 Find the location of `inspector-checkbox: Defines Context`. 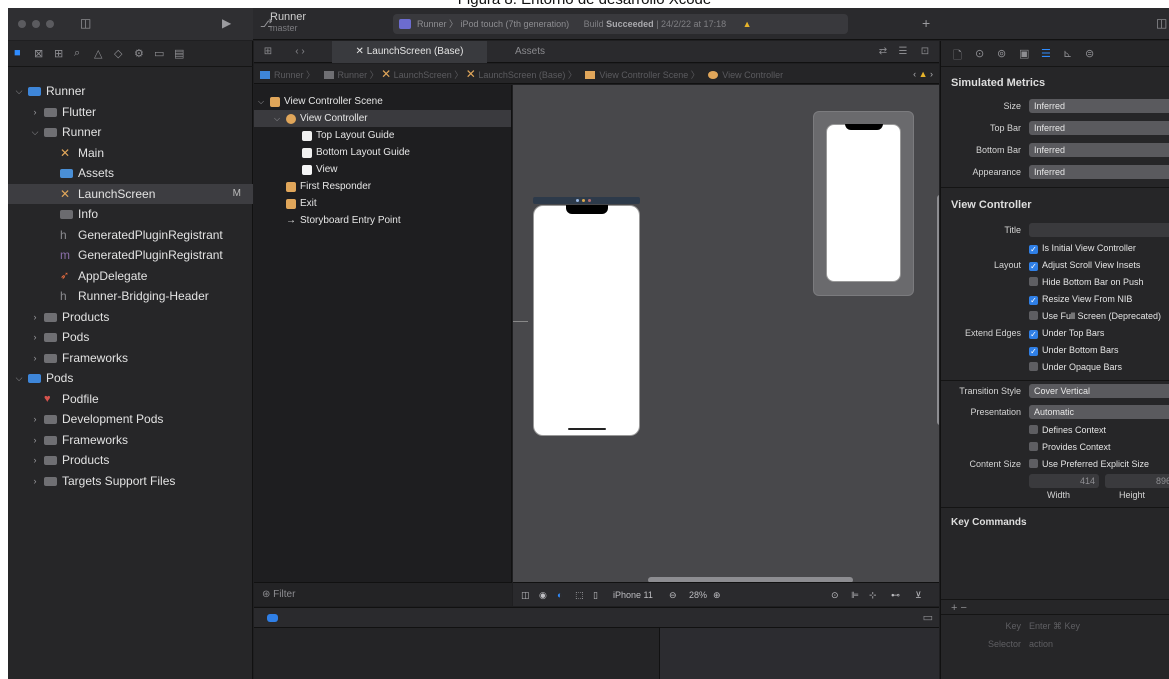

inspector-checkbox: Defines Context is located at coordinates (1067, 430).